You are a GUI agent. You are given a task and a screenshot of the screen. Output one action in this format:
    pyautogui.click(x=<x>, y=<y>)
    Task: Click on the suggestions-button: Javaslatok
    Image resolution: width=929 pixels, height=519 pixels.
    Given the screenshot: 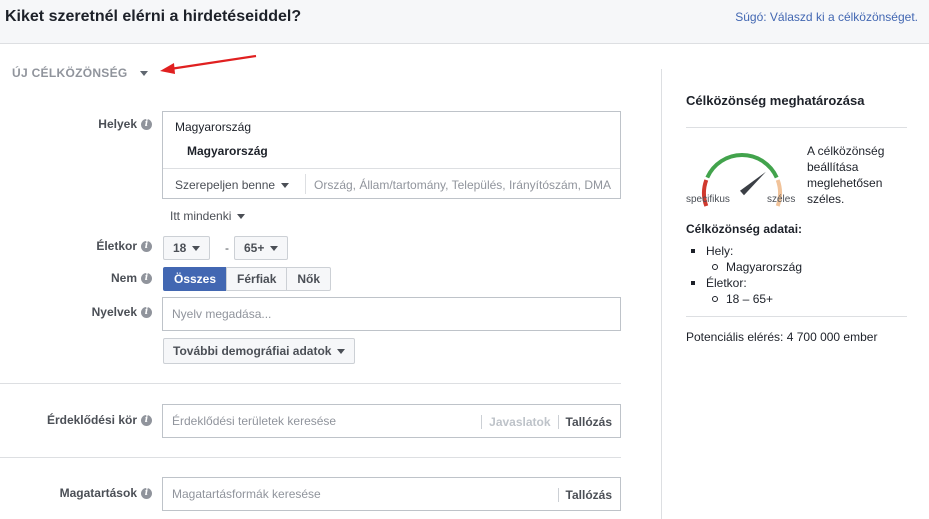 What is the action you would take?
    pyautogui.click(x=519, y=422)
    